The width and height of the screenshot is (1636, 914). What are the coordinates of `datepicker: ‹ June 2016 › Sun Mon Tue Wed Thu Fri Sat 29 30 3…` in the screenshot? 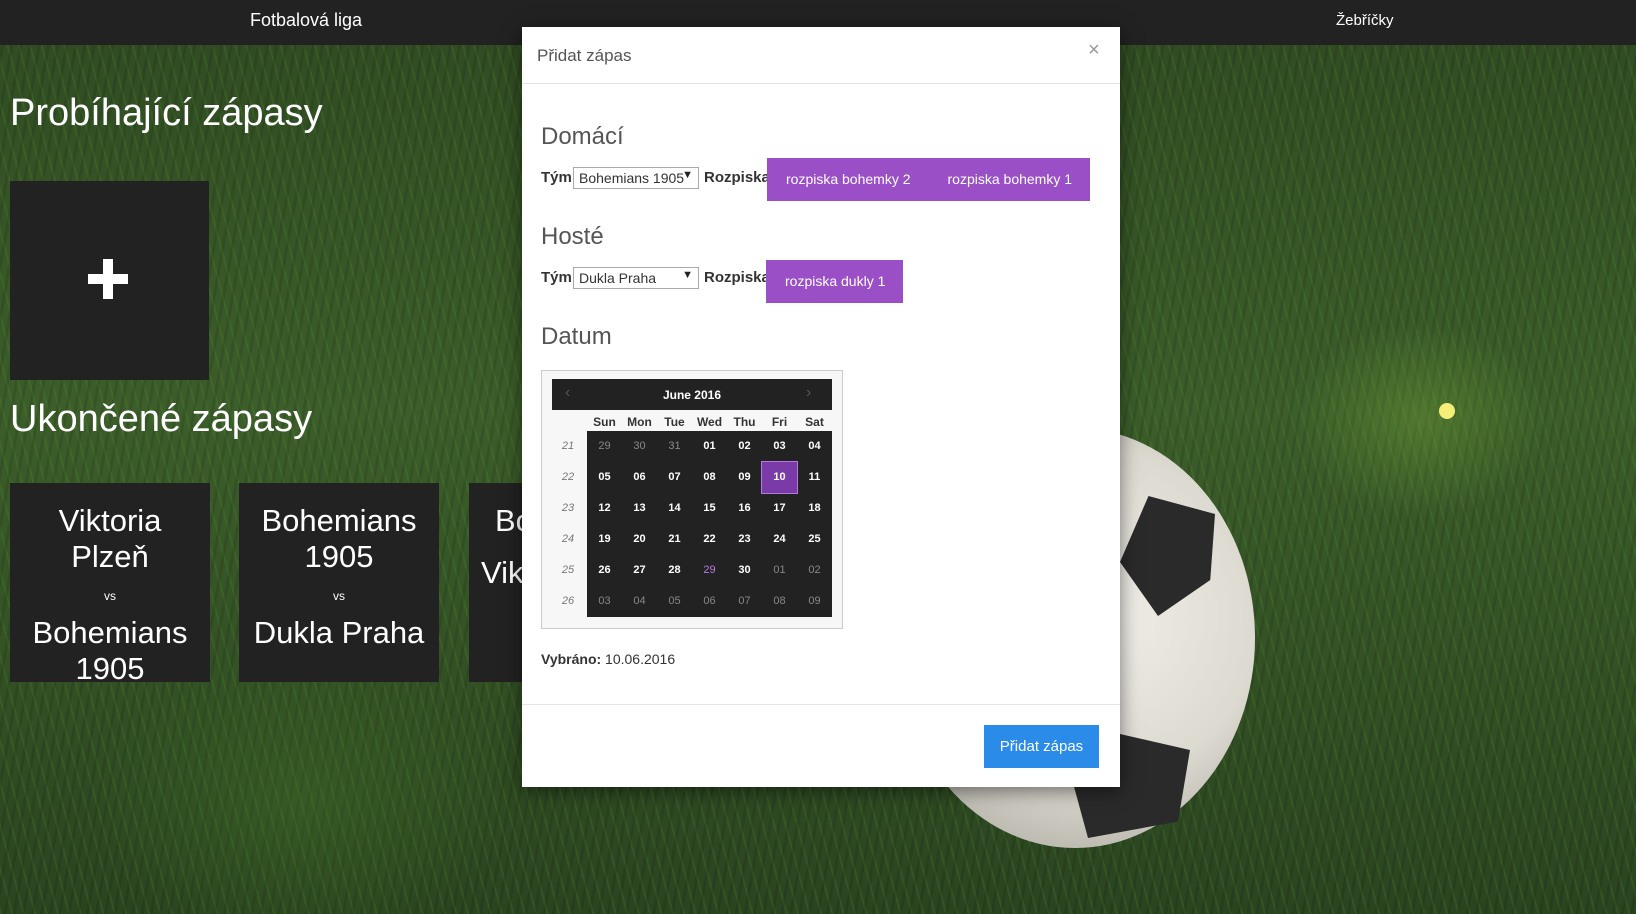 It's located at (692, 499).